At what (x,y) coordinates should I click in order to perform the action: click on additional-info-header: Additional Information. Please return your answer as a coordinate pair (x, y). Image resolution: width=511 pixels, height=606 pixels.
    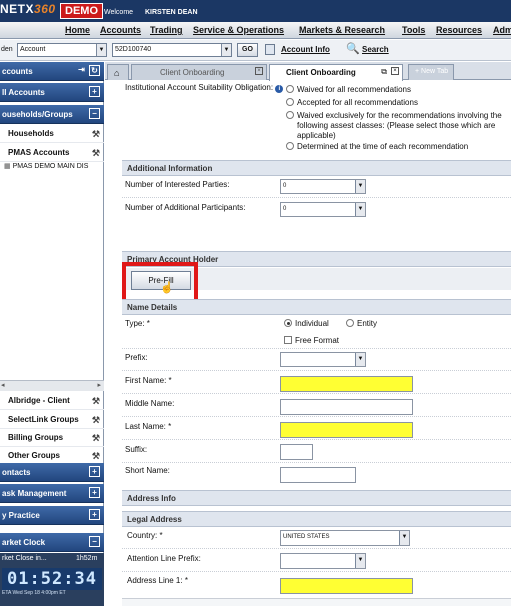
    Looking at the image, I should click on (316, 168).